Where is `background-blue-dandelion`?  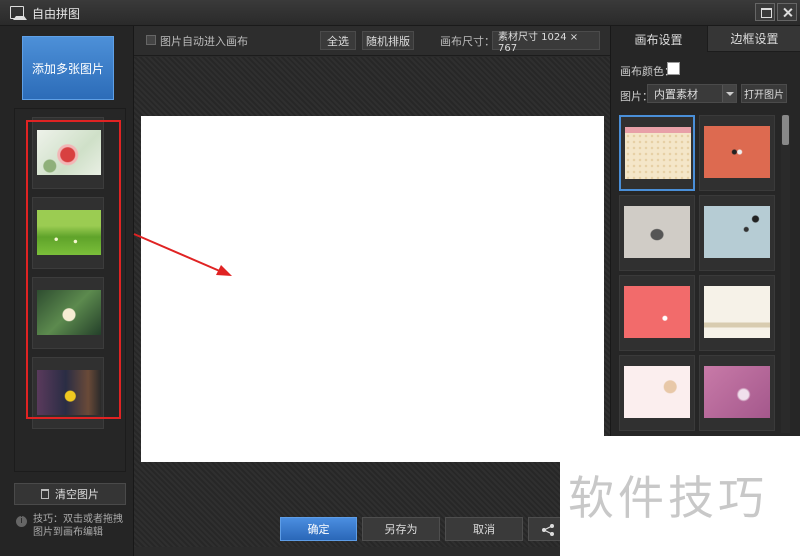
background-blue-dandelion is located at coordinates (737, 233).